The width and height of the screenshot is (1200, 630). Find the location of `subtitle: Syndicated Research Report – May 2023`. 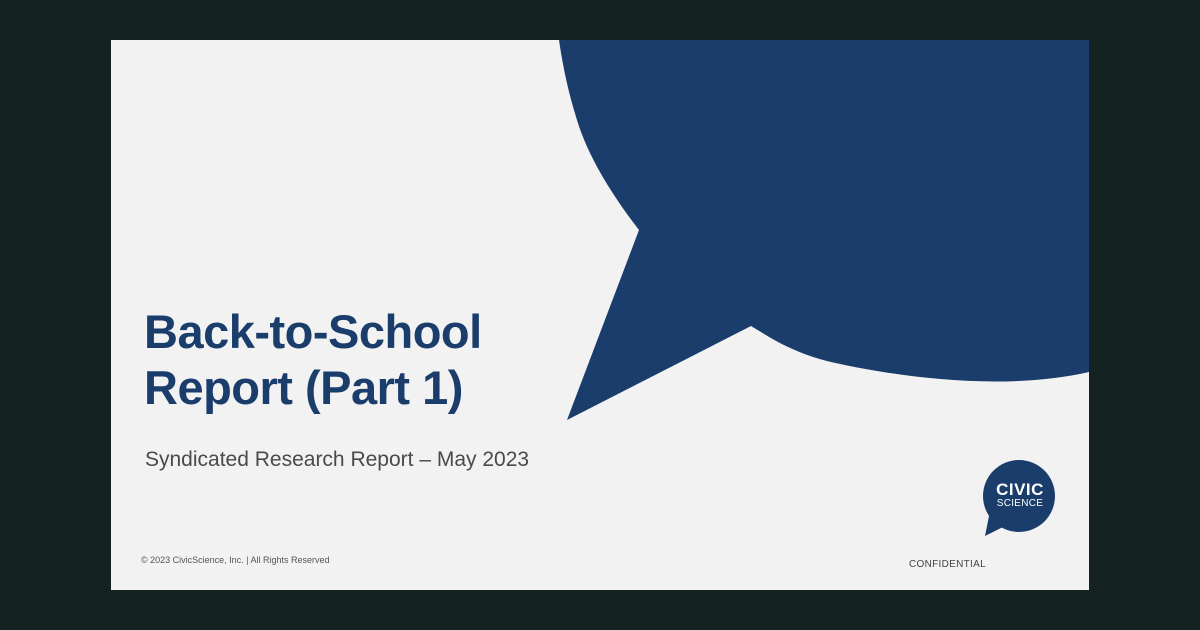

subtitle: Syndicated Research Report – May 2023 is located at coordinates (337, 459).